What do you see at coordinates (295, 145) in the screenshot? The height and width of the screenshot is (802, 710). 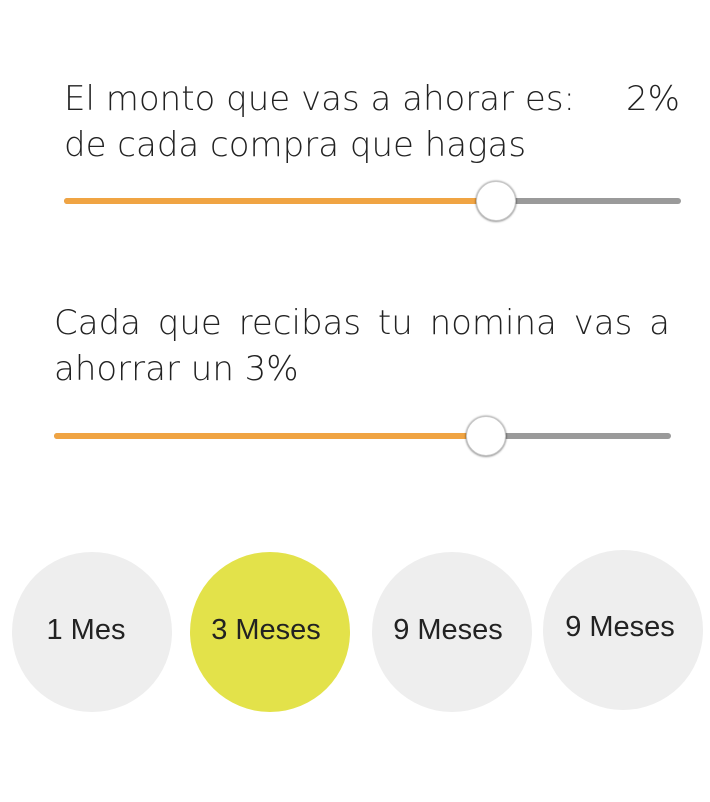 I see `purchase-savings-label-line2: de cada compra que hagas` at bounding box center [295, 145].